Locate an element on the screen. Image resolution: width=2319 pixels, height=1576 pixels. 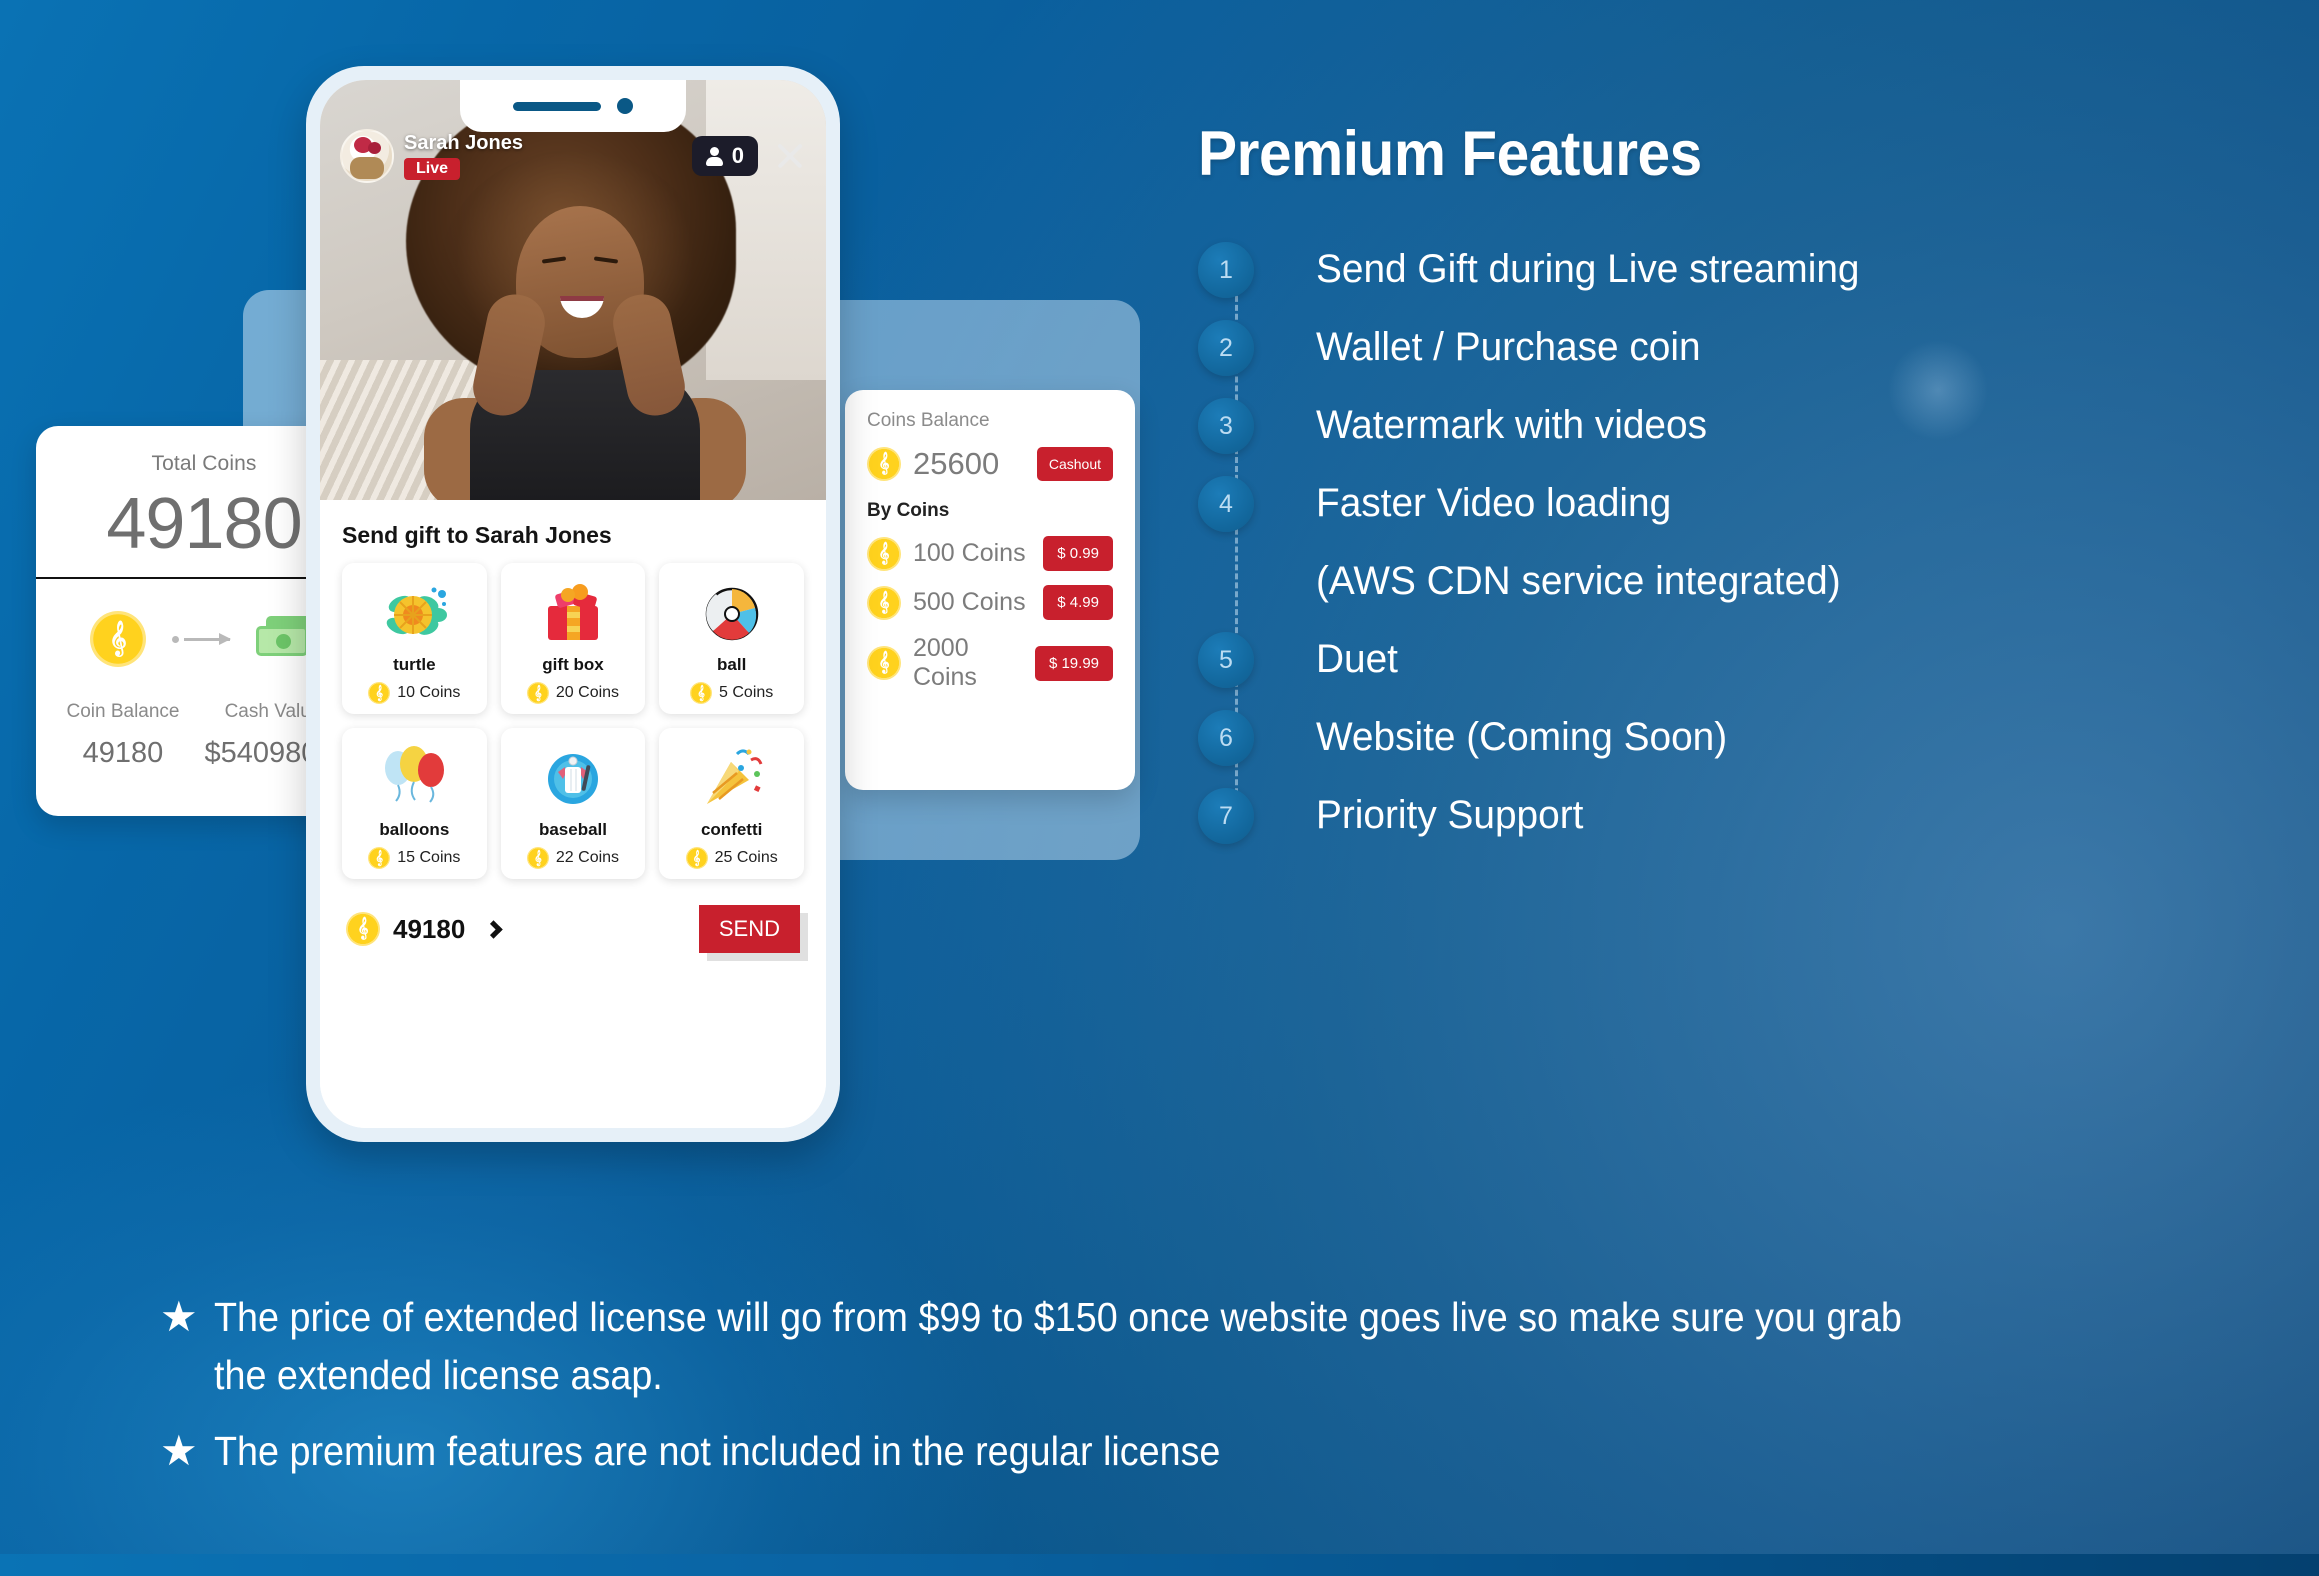
gift-cost-label: 5 Coins is located at coordinates (746, 692).